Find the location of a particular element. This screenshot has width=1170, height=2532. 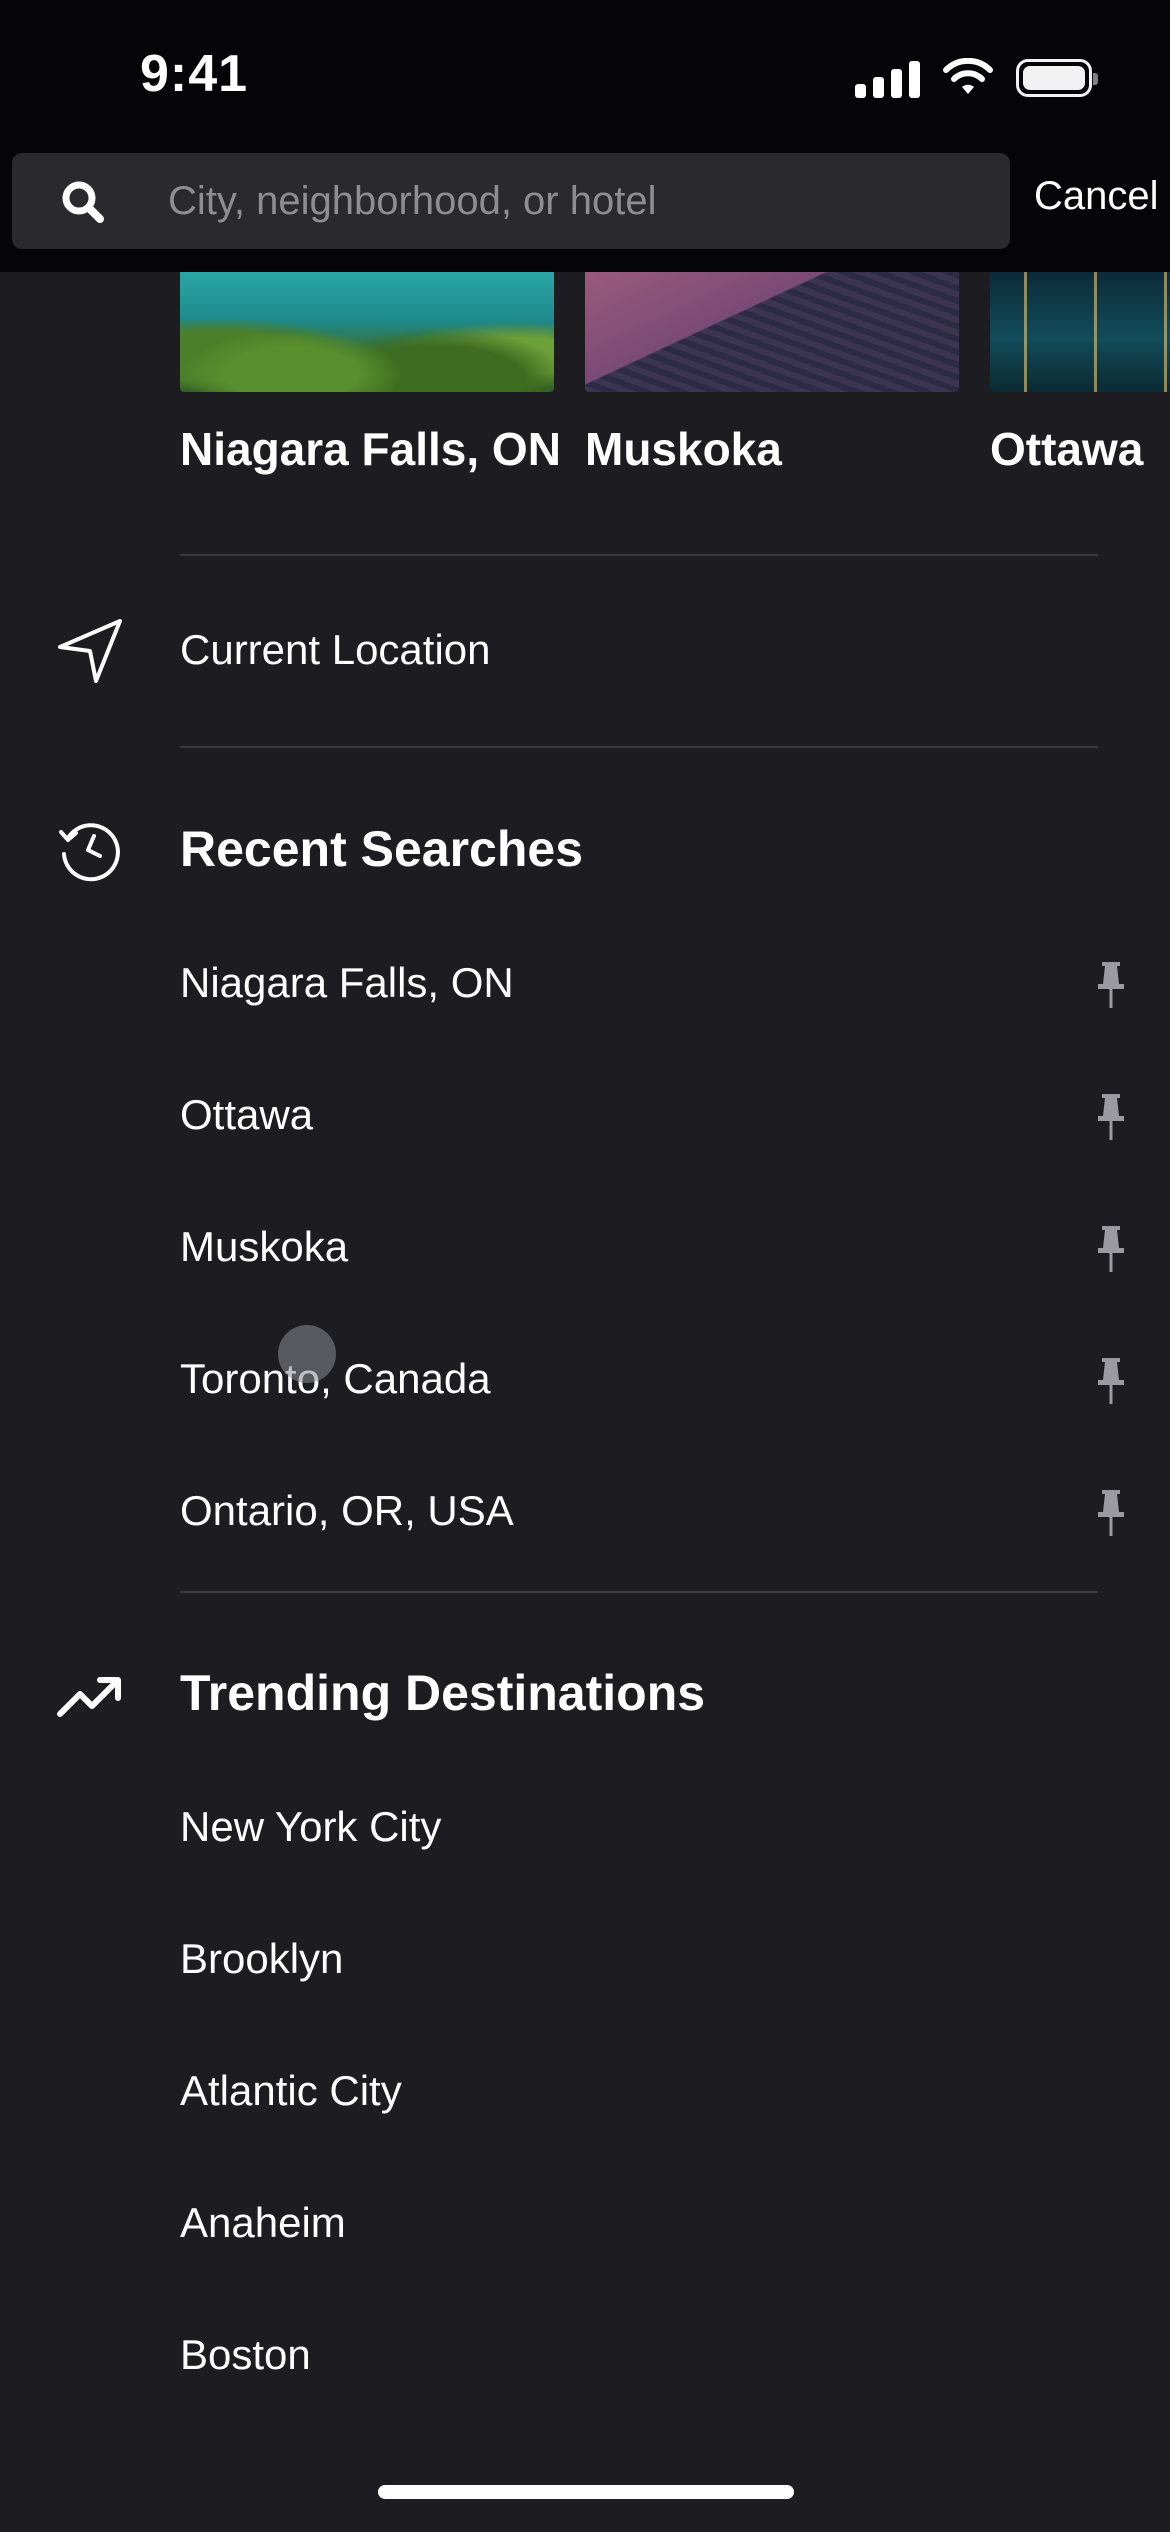

status-icons is located at coordinates (976, 78).